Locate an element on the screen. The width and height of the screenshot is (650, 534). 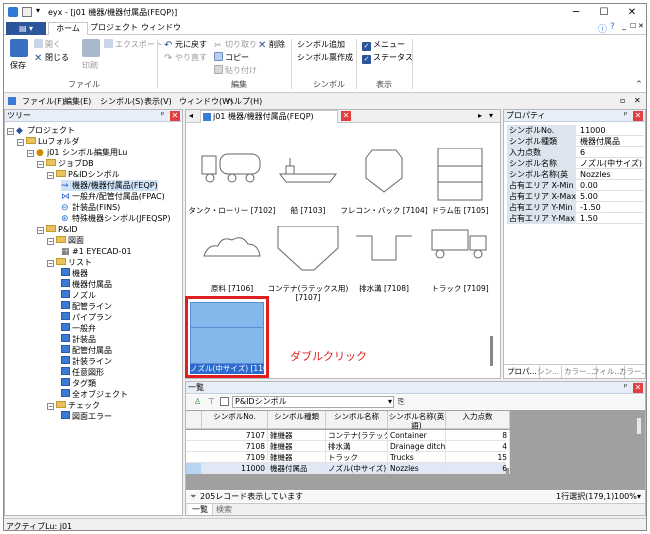
paste-button: 貼り付け is located at coordinates (235, 70).